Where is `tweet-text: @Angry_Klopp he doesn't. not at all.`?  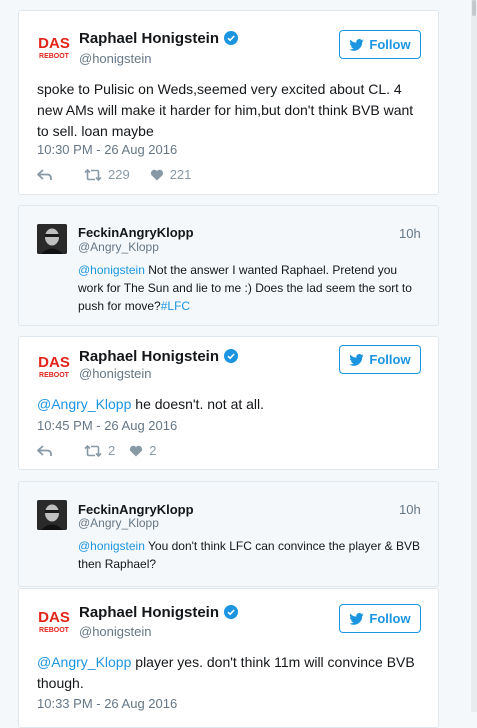
tweet-text: @Angry_Klopp he doesn't. not at all. is located at coordinates (232, 404).